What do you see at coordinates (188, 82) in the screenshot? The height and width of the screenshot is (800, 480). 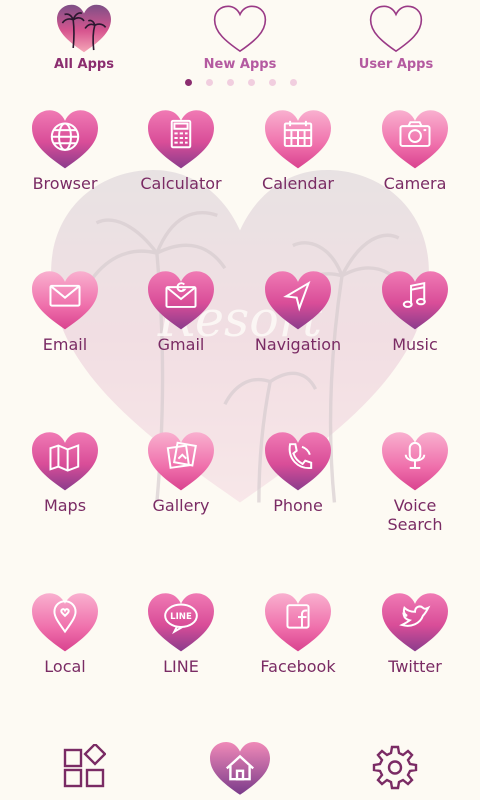 I see `page-dot-active` at bounding box center [188, 82].